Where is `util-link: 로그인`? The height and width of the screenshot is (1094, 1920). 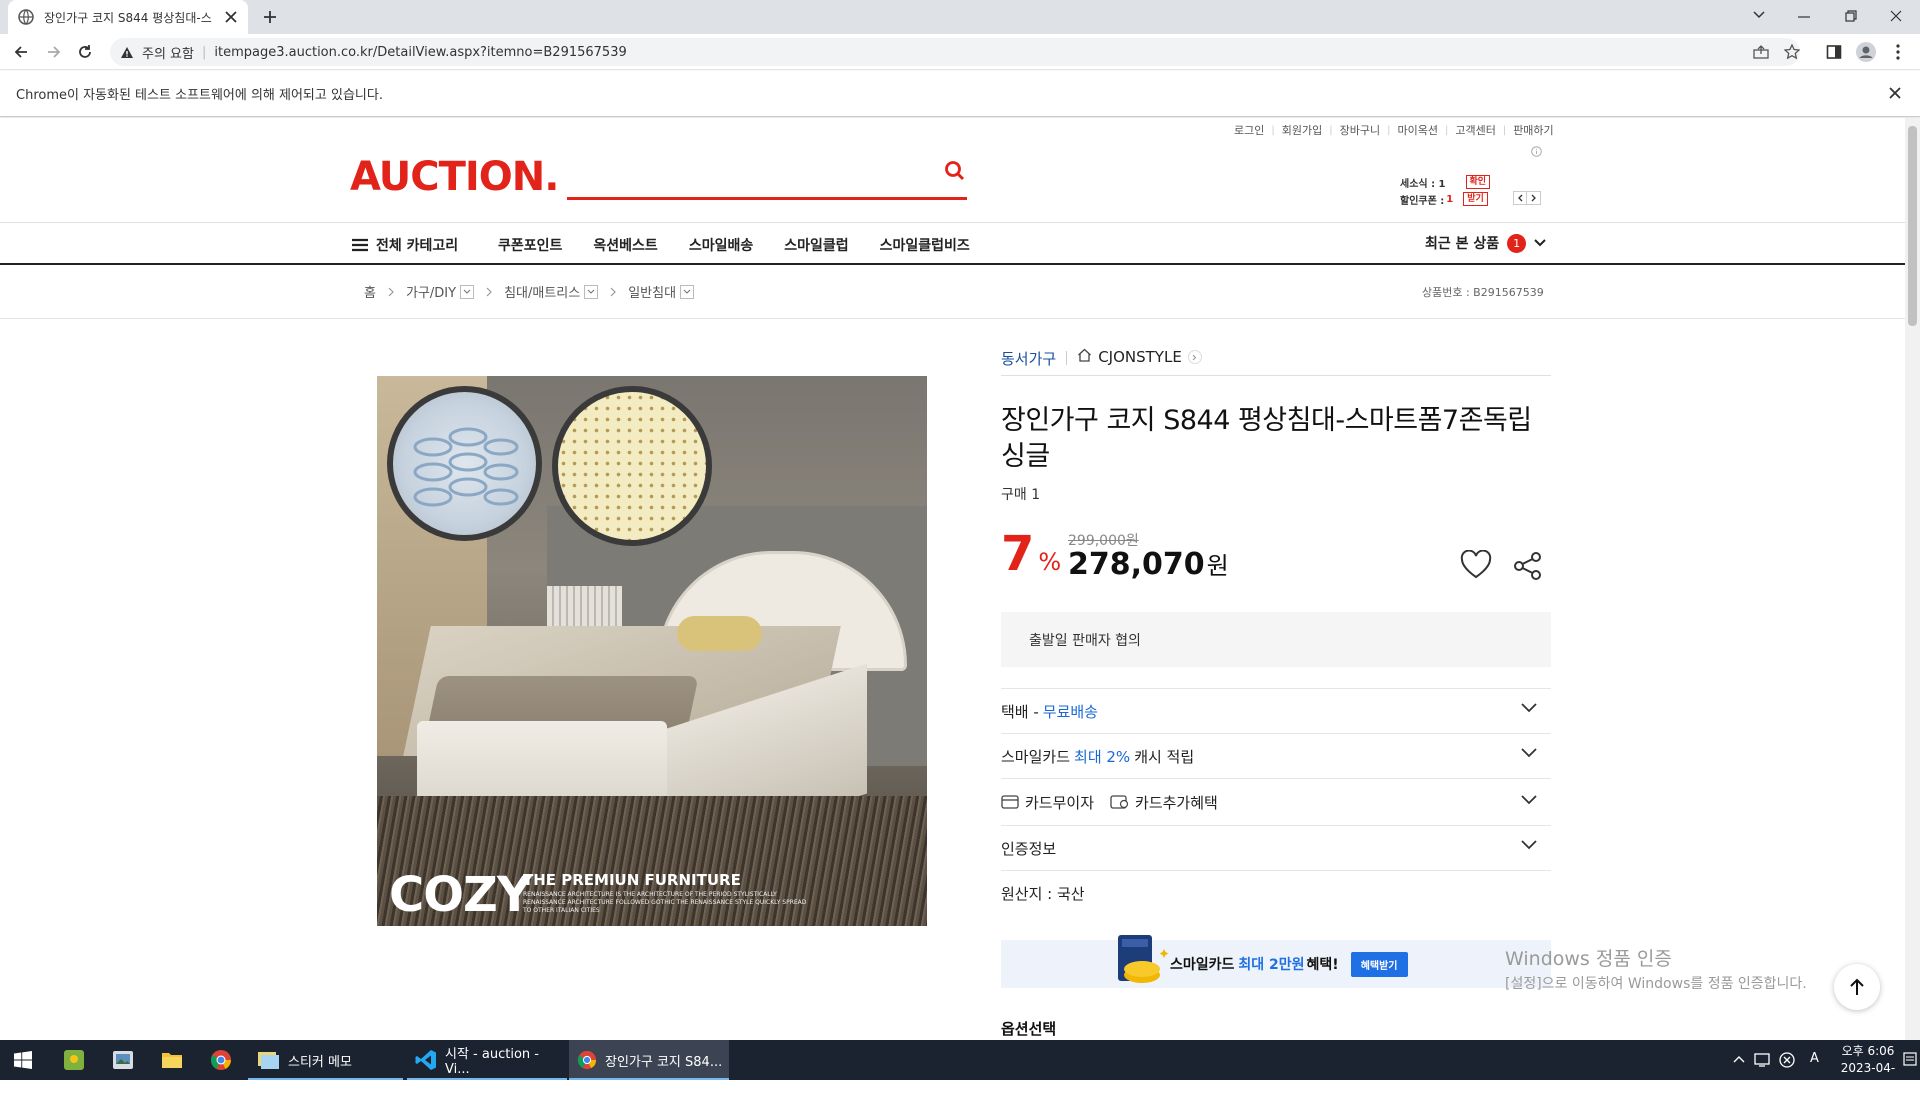
util-link: 로그인 is located at coordinates (1249, 130).